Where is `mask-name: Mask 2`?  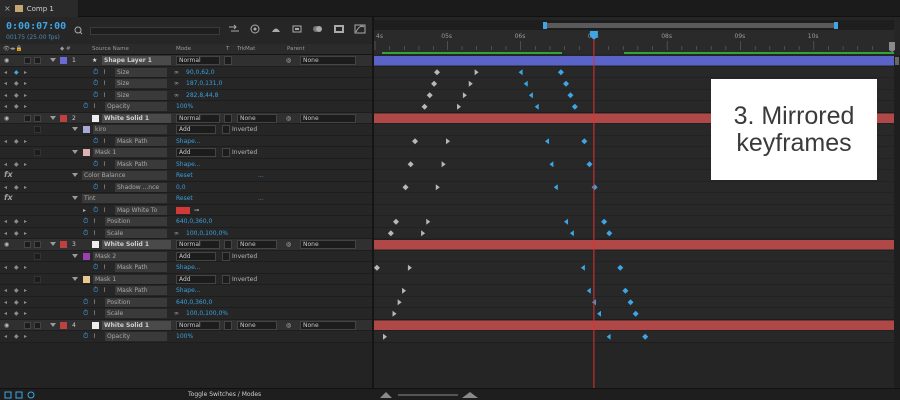
mask-name: Mask 2 is located at coordinates (130, 256).